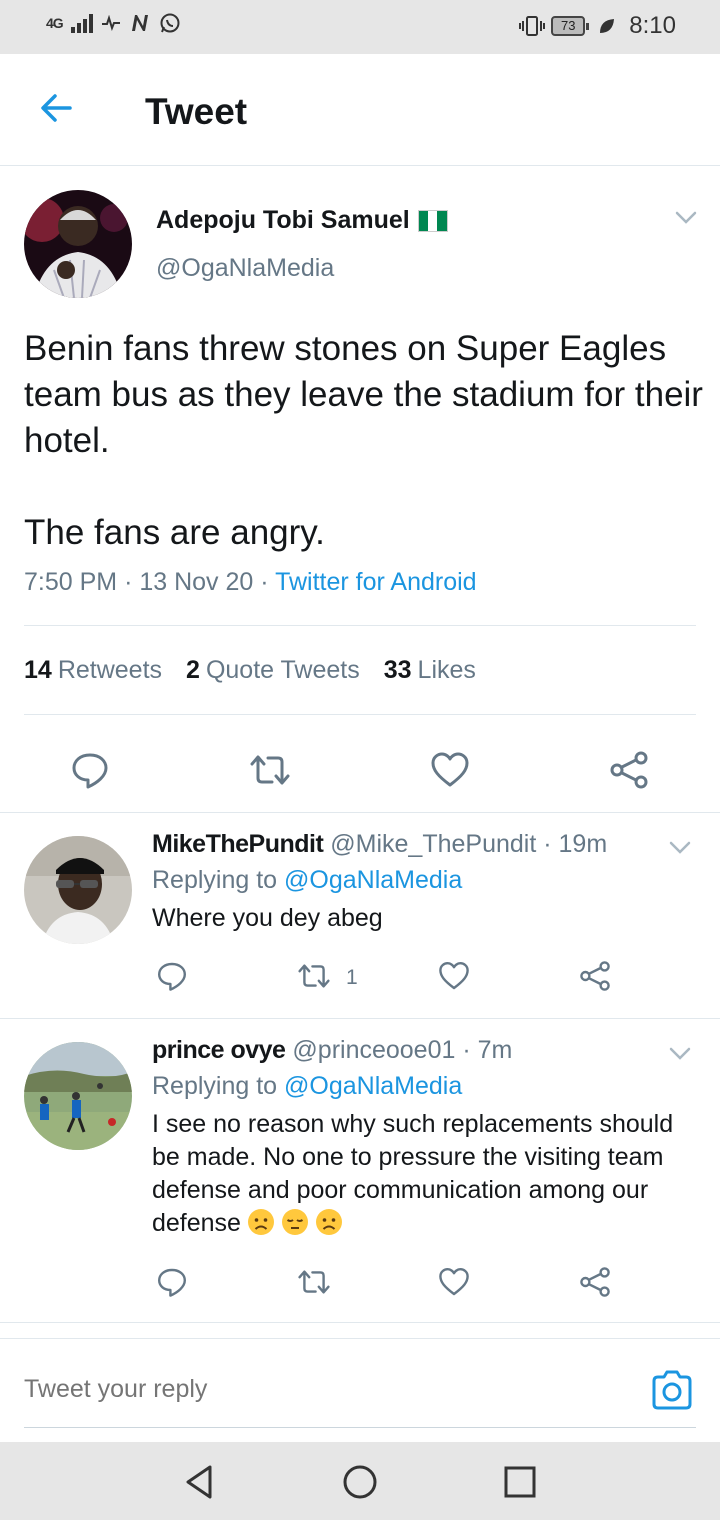 The width and height of the screenshot is (720, 1520). I want to click on app-bar: Tweet, so click(360, 110).